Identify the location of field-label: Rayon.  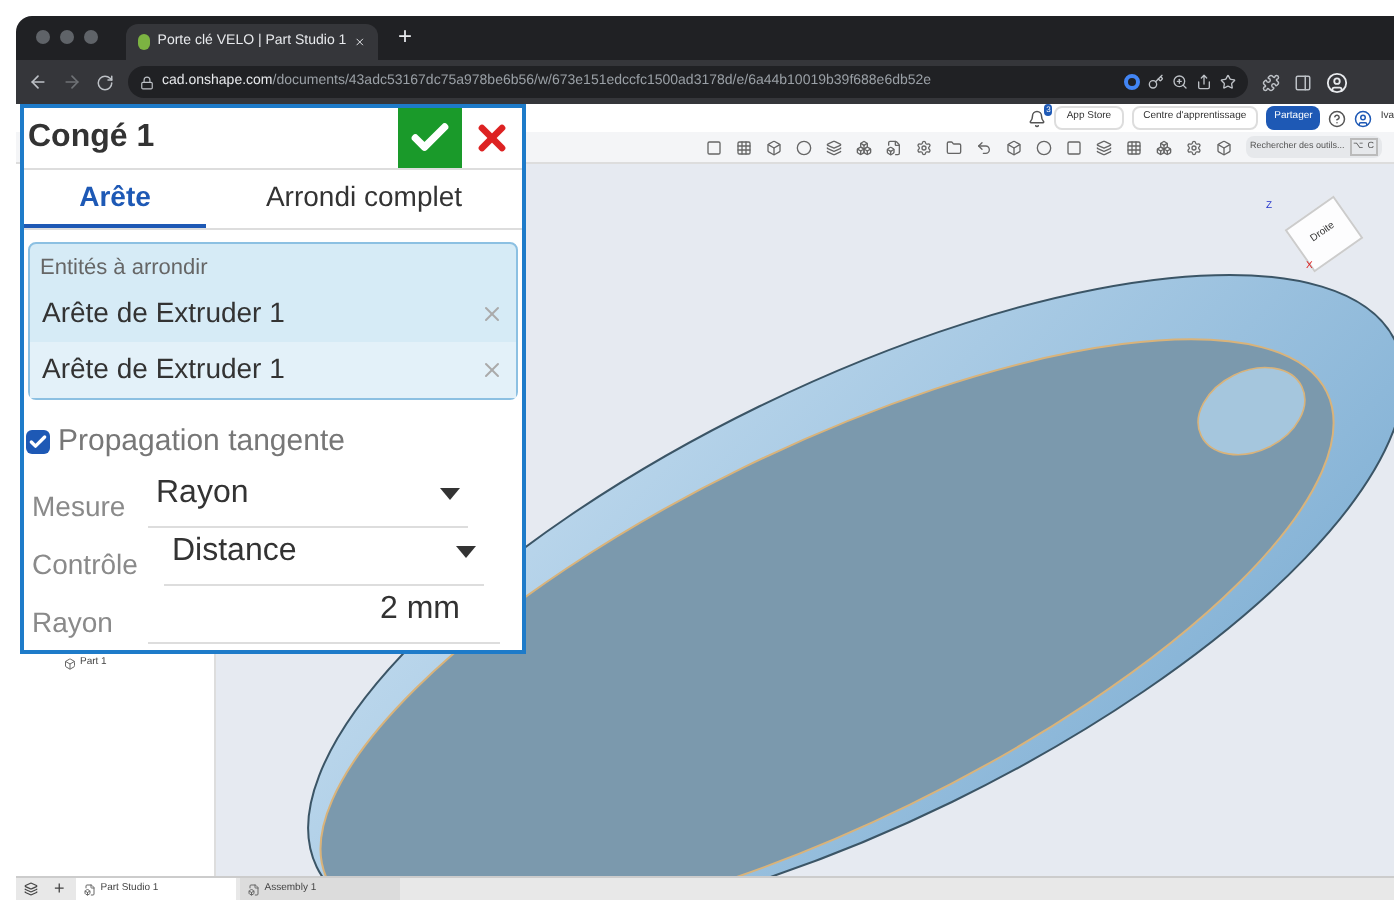
(73, 623).